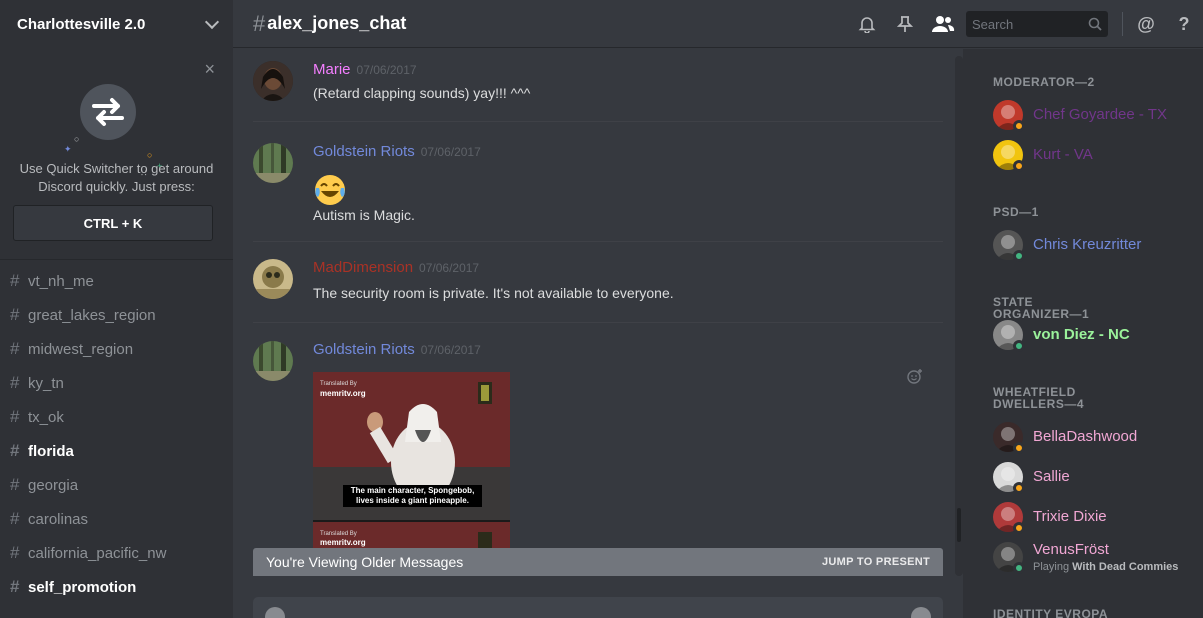  I want to click on jump-to-present-button: JUMP TO PRESENT, so click(876, 562).